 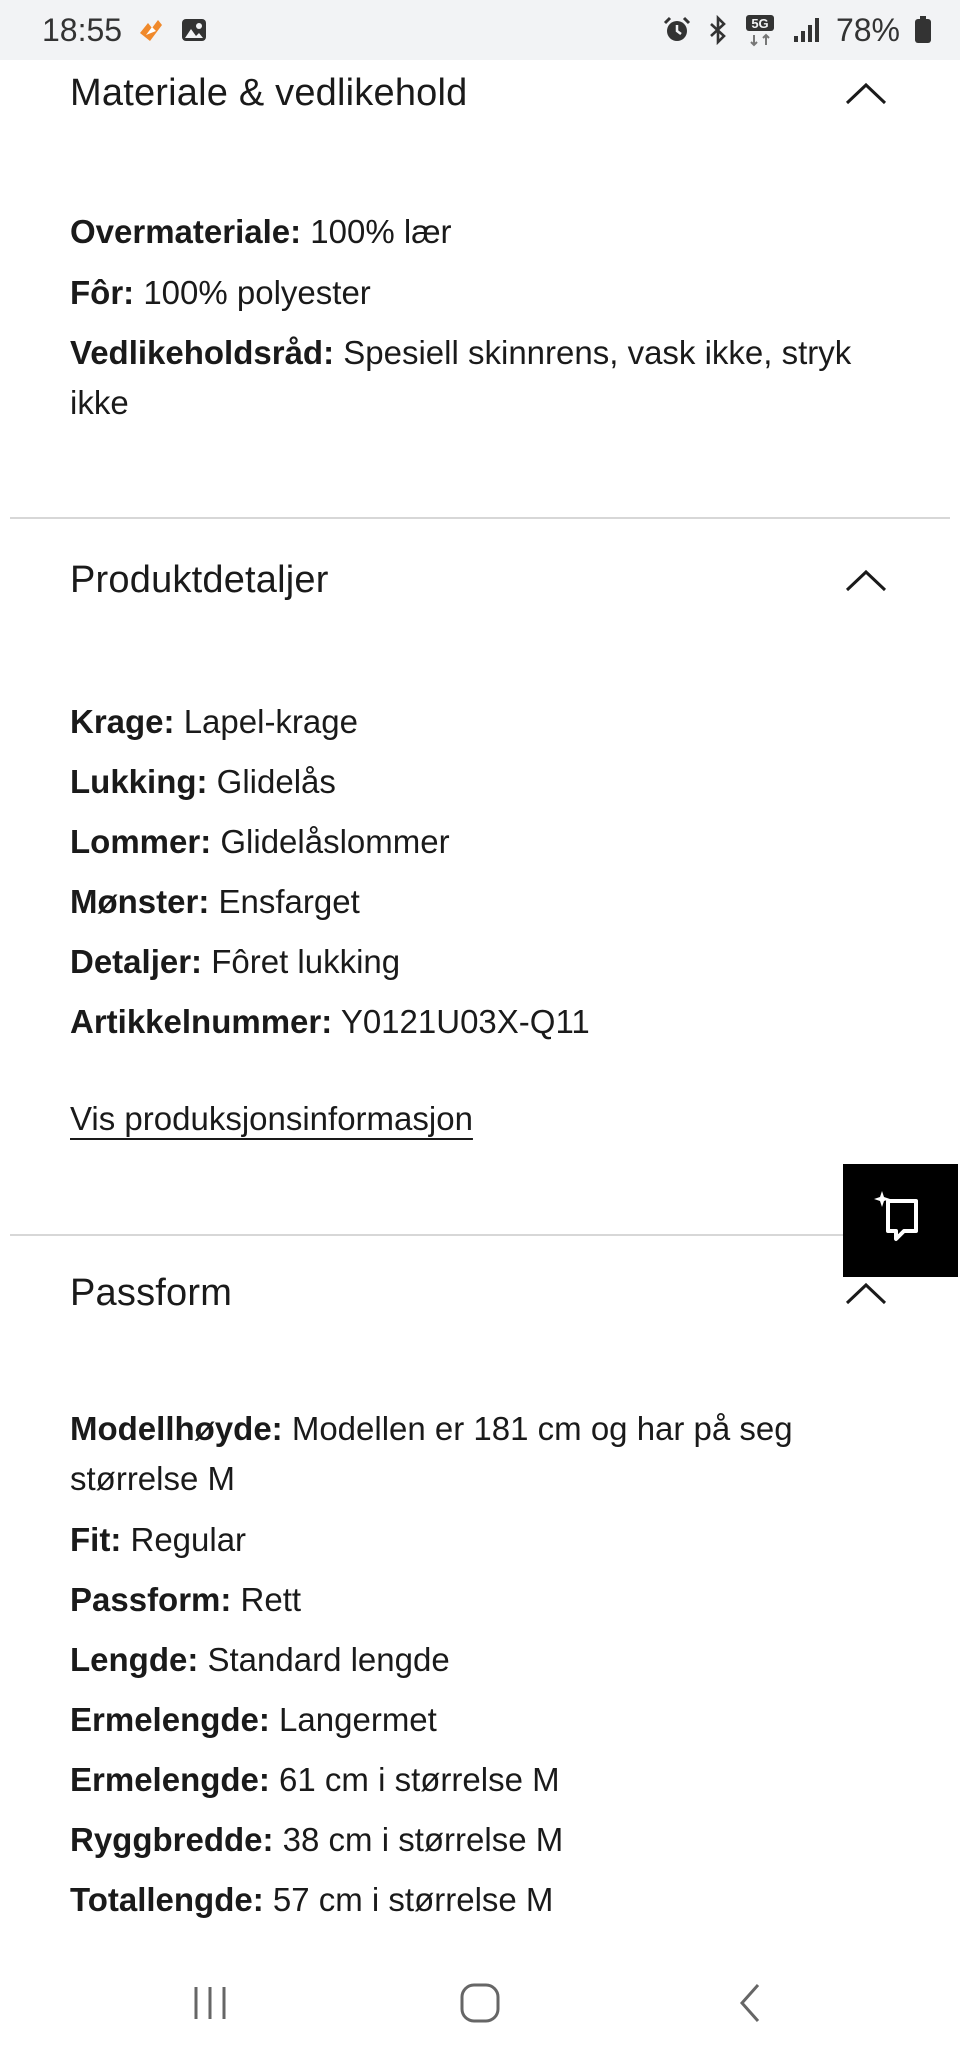 I want to click on property-value: Langermet, so click(x=353, y=1719).